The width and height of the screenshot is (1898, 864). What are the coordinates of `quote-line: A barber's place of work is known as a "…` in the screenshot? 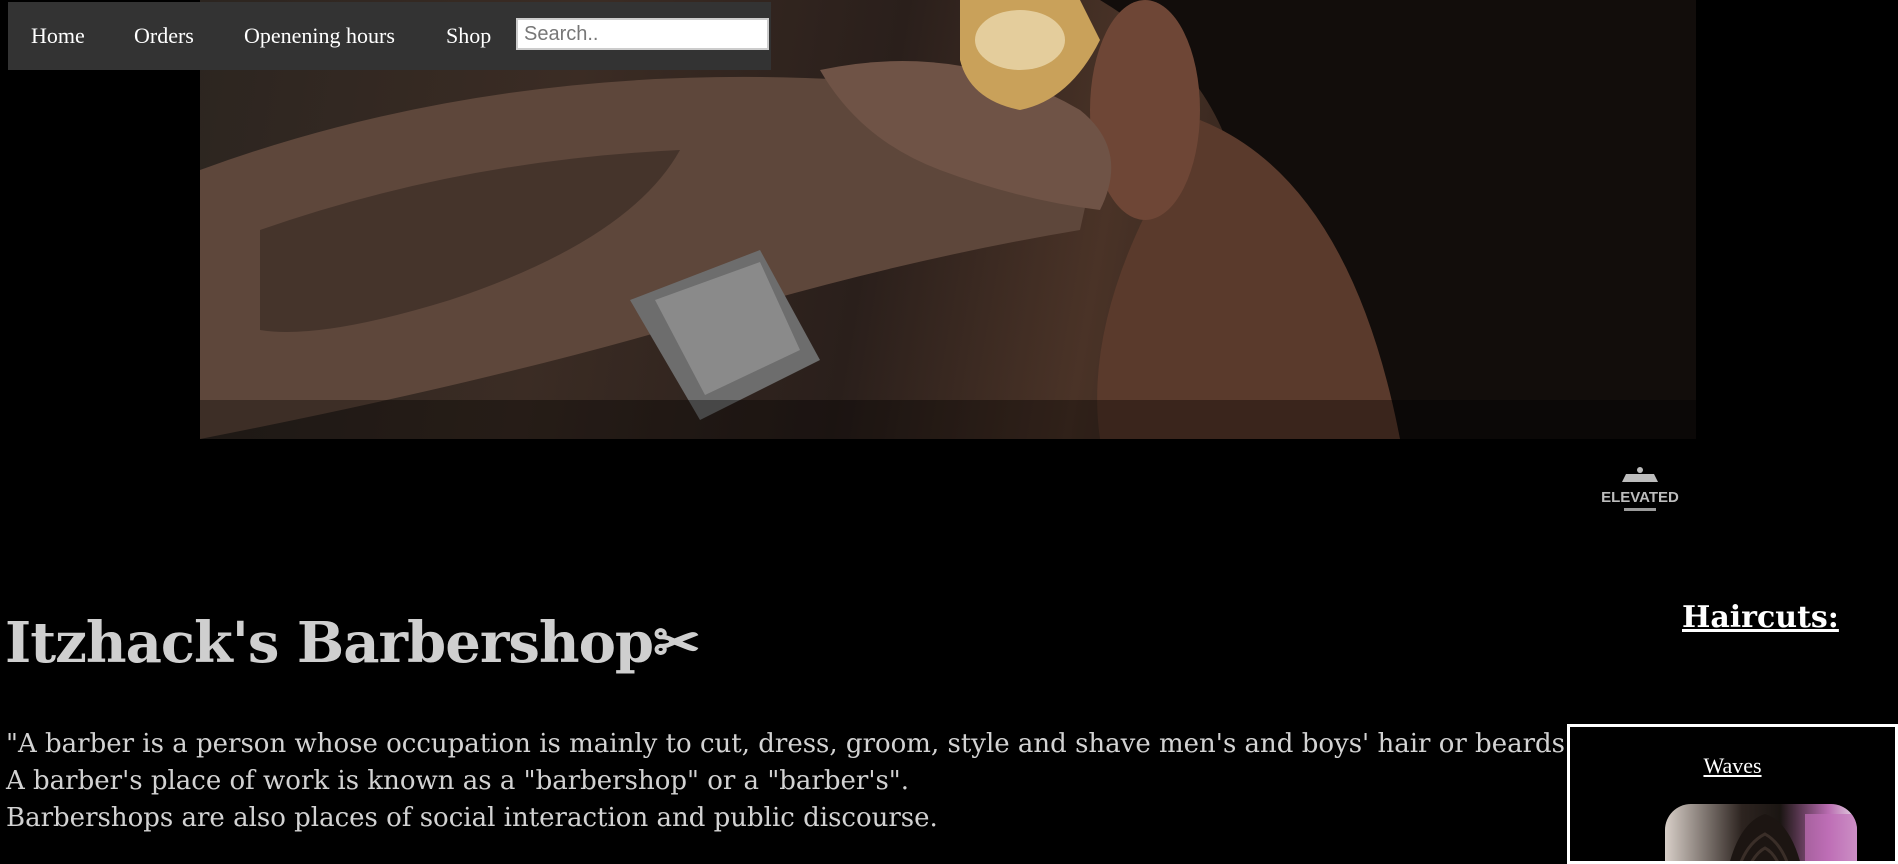 It's located at (458, 781).